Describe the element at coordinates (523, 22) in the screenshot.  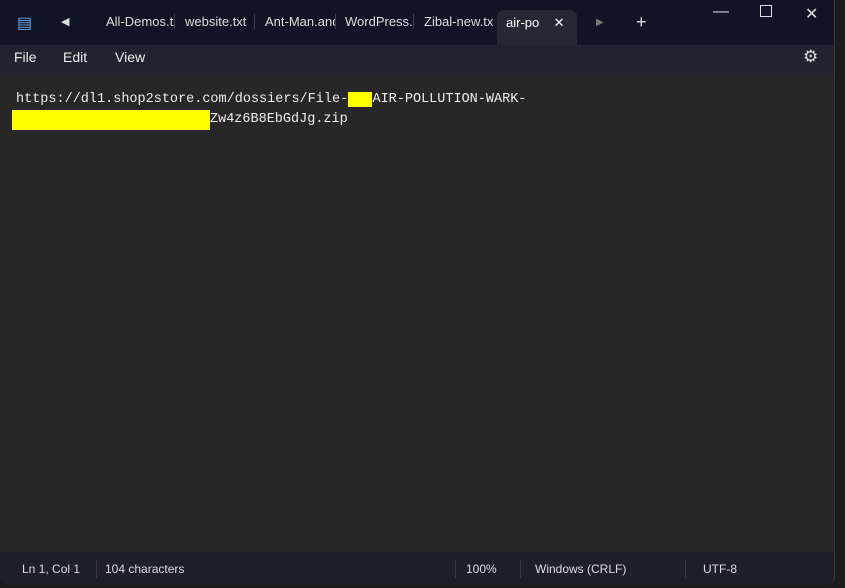
I see `tab-label: air-po` at that location.